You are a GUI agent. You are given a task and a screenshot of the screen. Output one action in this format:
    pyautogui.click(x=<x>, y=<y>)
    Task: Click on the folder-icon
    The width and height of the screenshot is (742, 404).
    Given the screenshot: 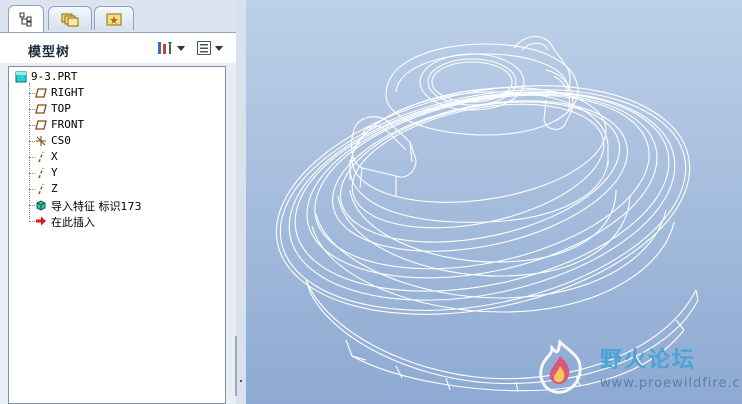 What is the action you would take?
    pyautogui.click(x=70, y=19)
    